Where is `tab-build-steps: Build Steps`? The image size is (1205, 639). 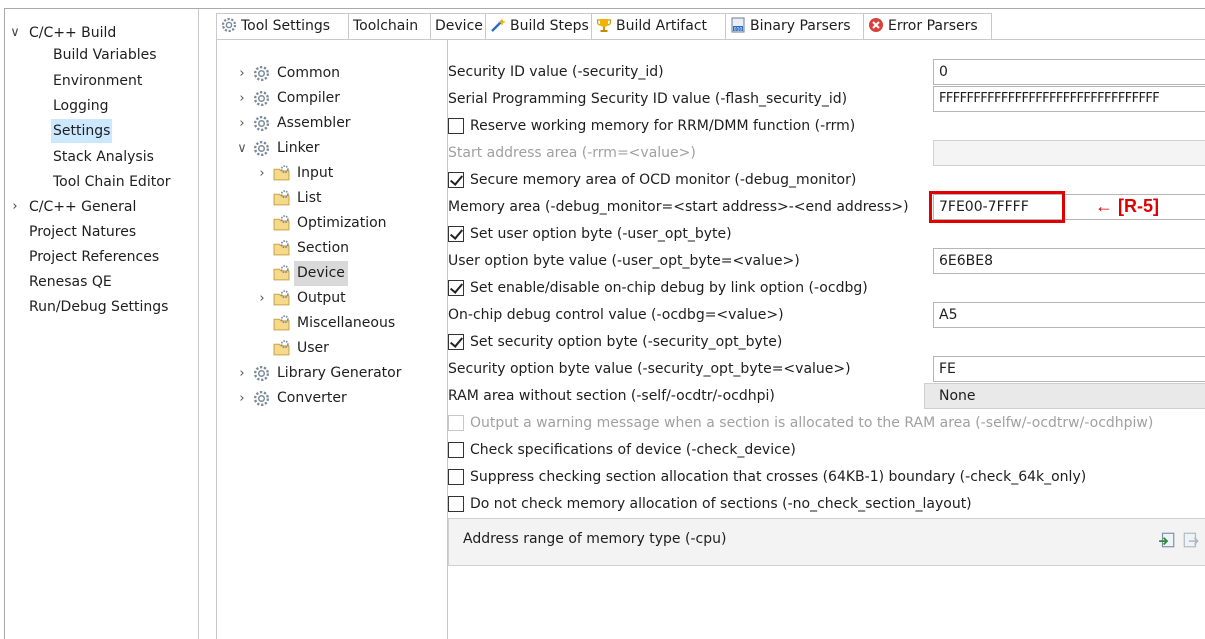
tab-build-steps: Build Steps is located at coordinates (539, 26).